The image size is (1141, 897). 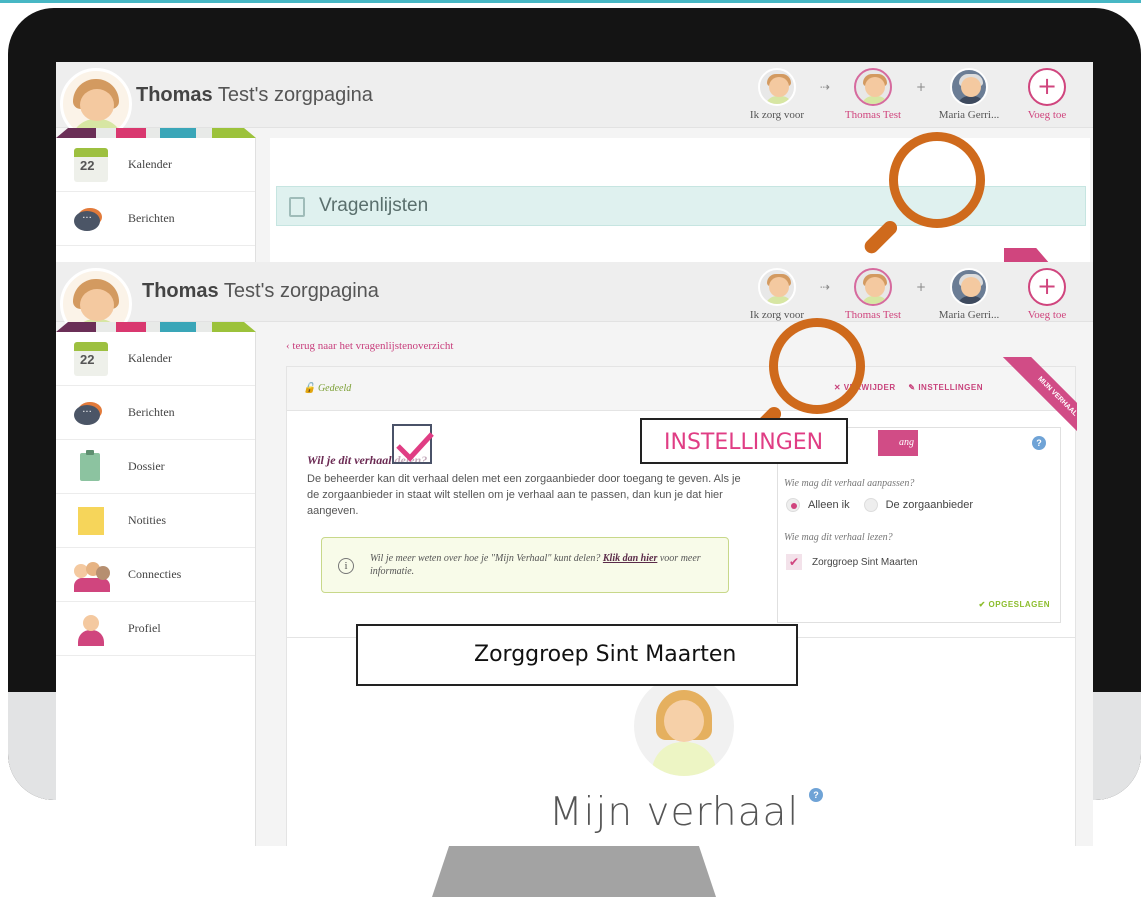 What do you see at coordinates (870, 505) in the screenshot?
I see `radio-zorgaanbieder` at bounding box center [870, 505].